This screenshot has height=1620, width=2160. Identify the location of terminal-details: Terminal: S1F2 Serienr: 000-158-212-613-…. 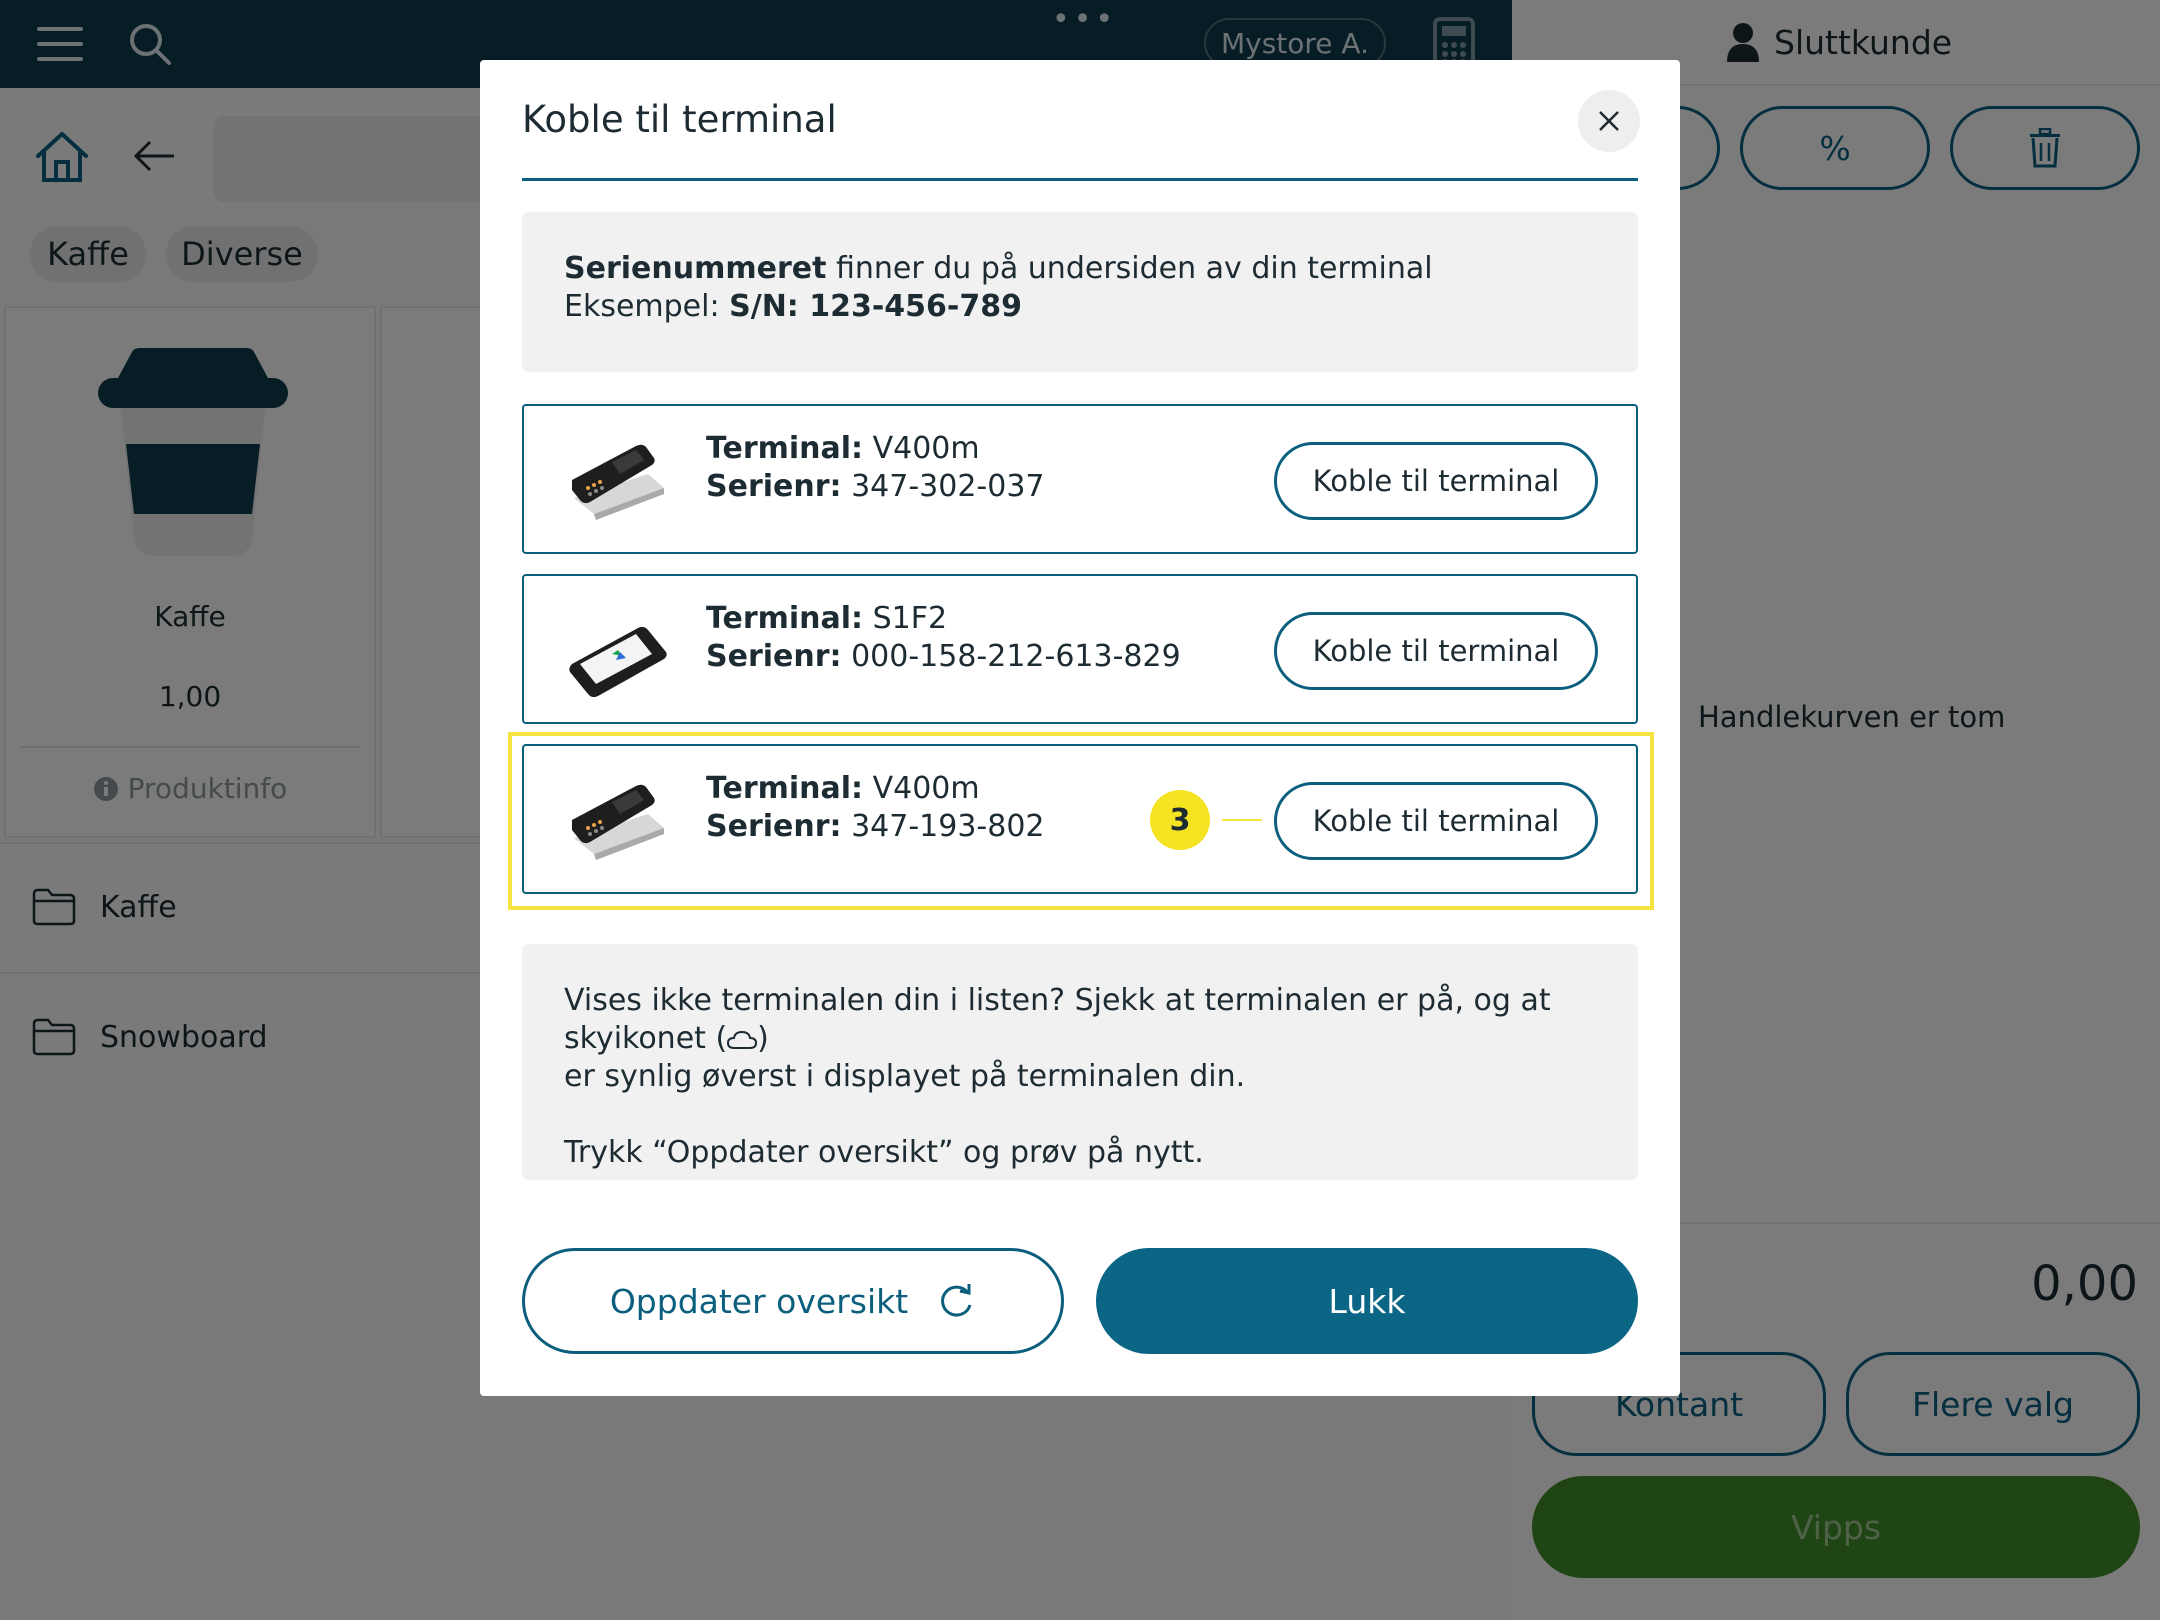
(943, 638).